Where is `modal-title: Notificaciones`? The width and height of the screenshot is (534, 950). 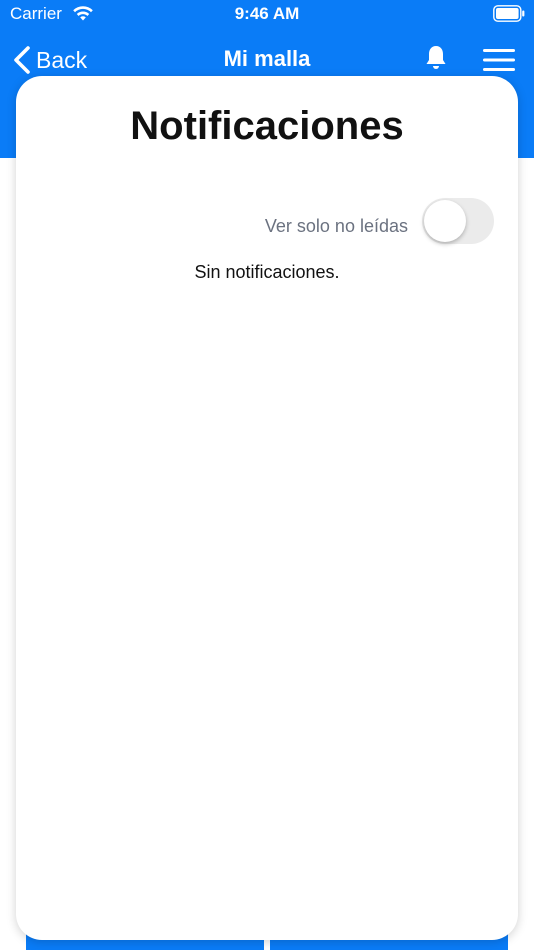
modal-title: Notificaciones is located at coordinates (267, 126).